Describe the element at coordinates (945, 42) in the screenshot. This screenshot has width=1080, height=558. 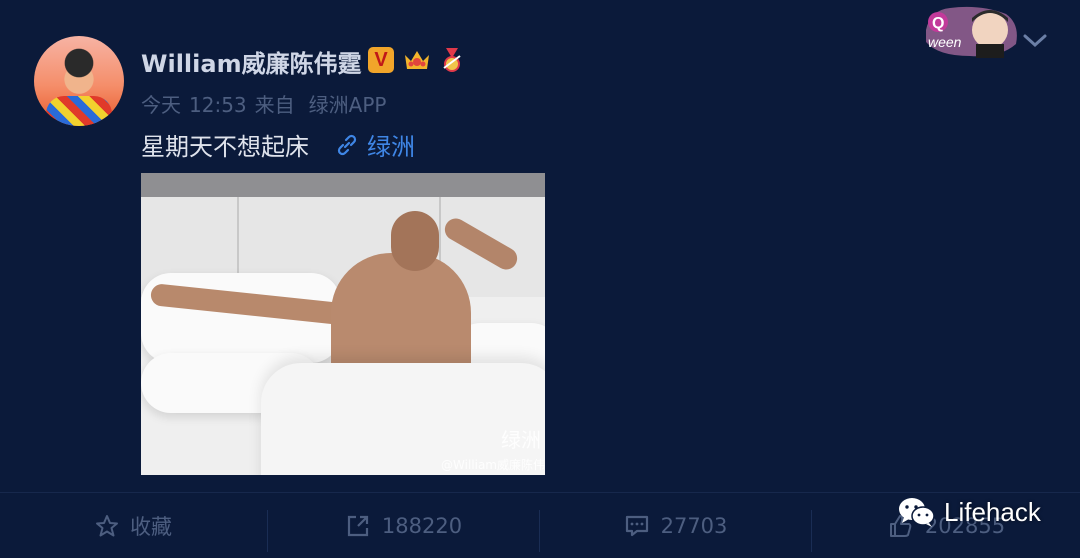
I see `decoration-text: ween` at that location.